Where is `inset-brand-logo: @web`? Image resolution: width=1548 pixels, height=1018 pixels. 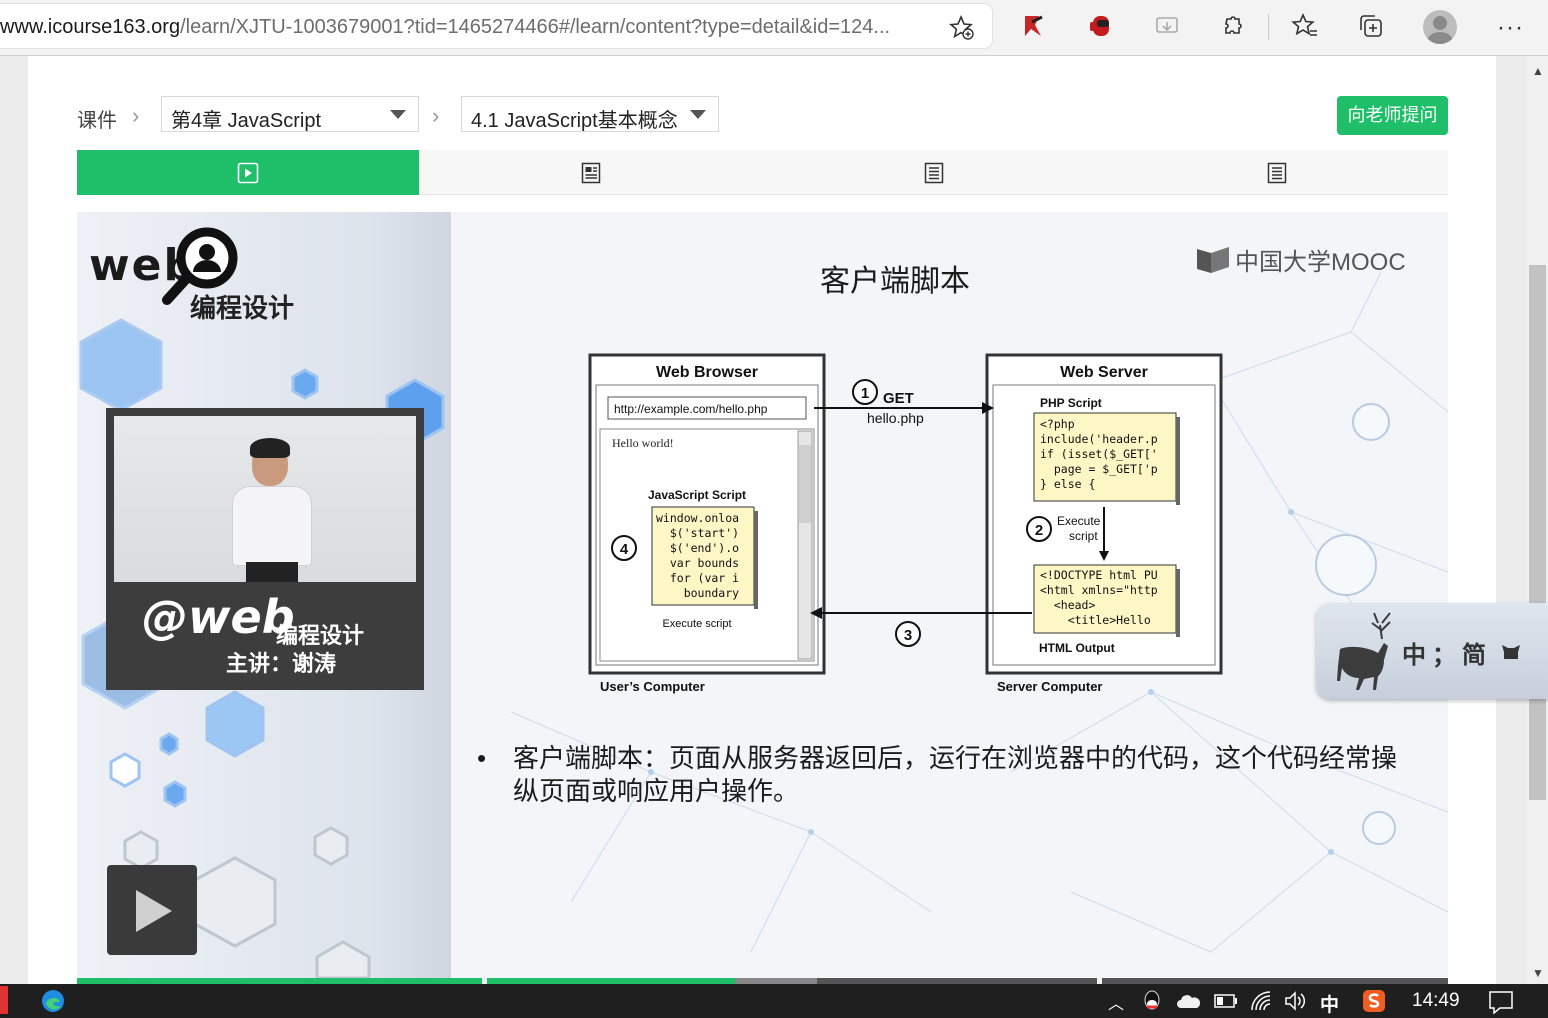 inset-brand-logo: @web is located at coordinates (218, 617).